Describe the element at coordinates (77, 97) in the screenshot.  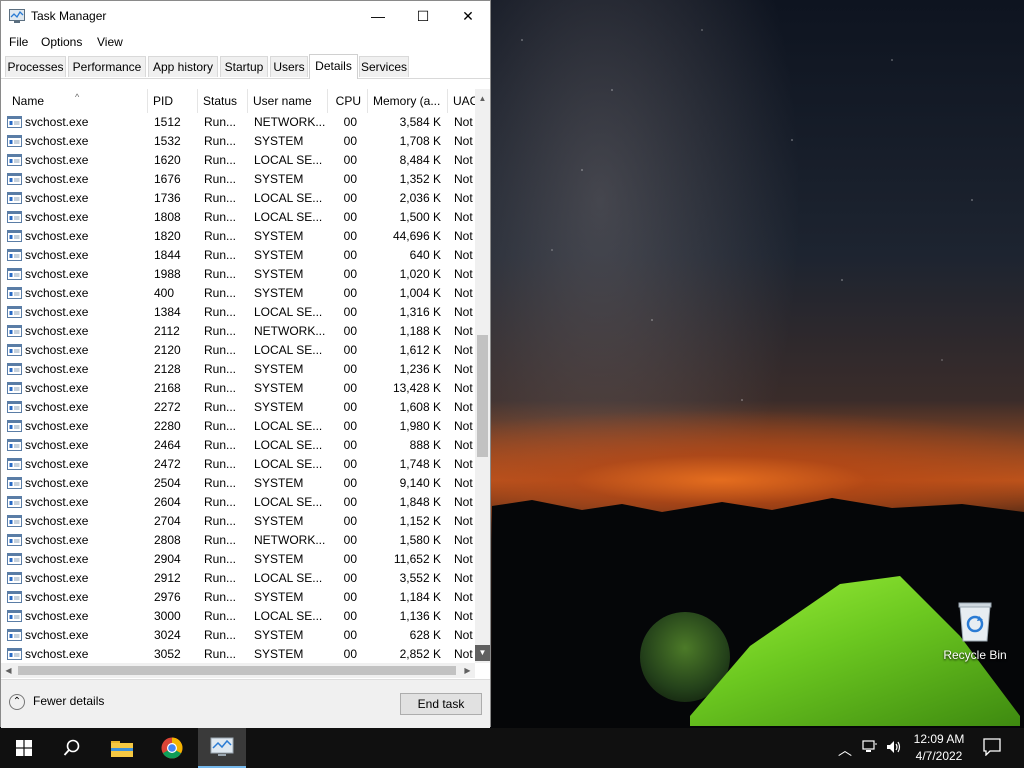
I see `sort-ascending-icon: ^` at that location.